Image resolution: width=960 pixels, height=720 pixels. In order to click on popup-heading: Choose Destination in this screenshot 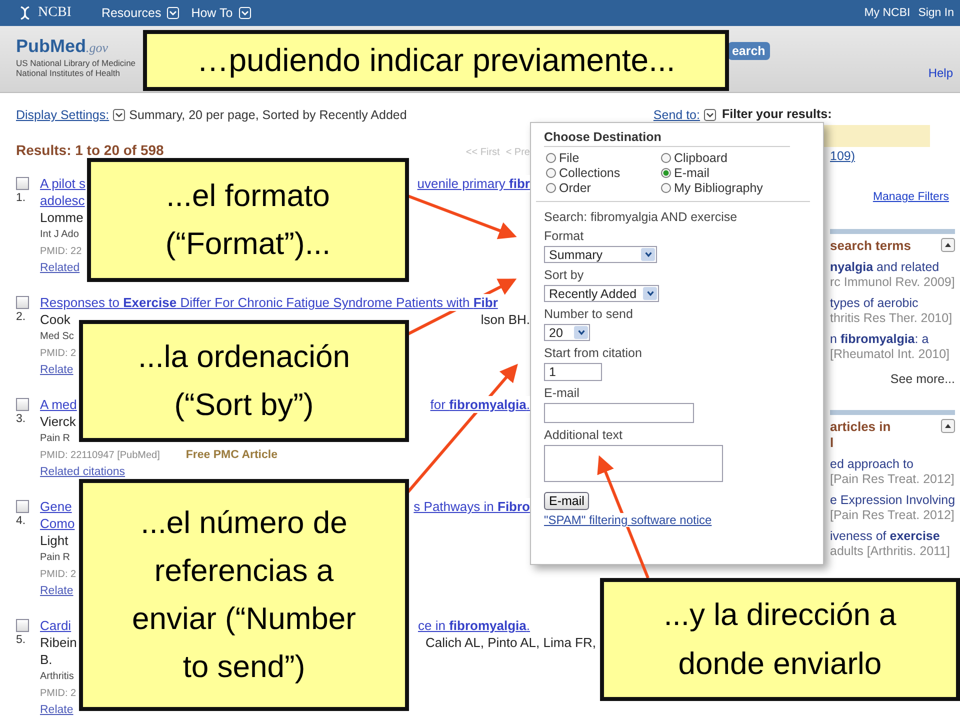, I will do `click(667, 138)`.